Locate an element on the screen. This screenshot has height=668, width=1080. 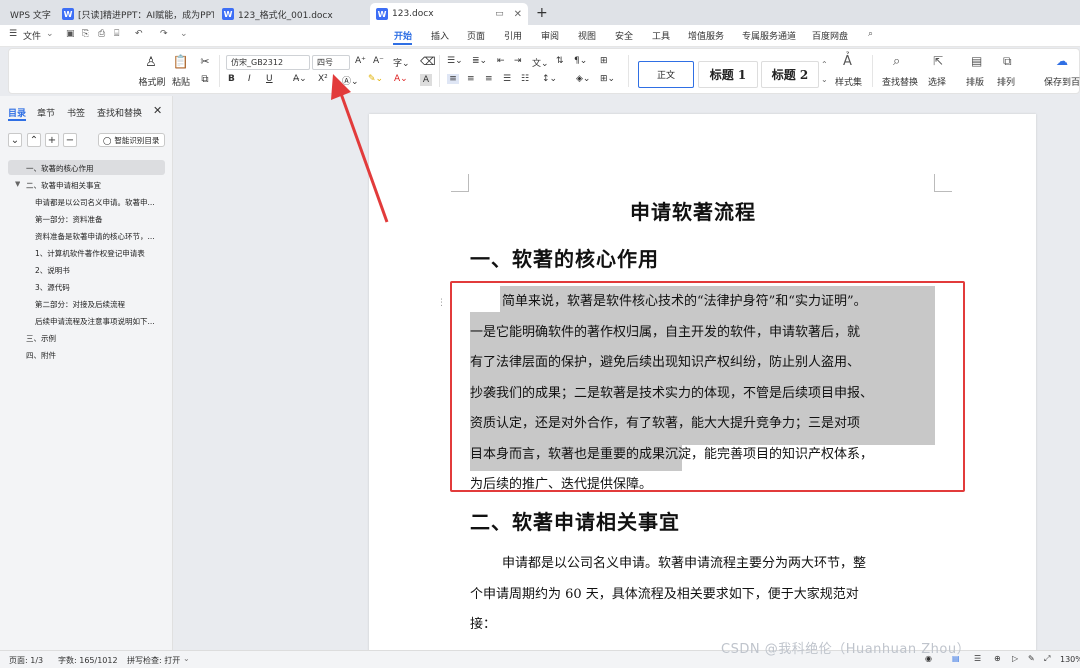
outline-view-icon: ☰ is located at coordinates (977, 658).